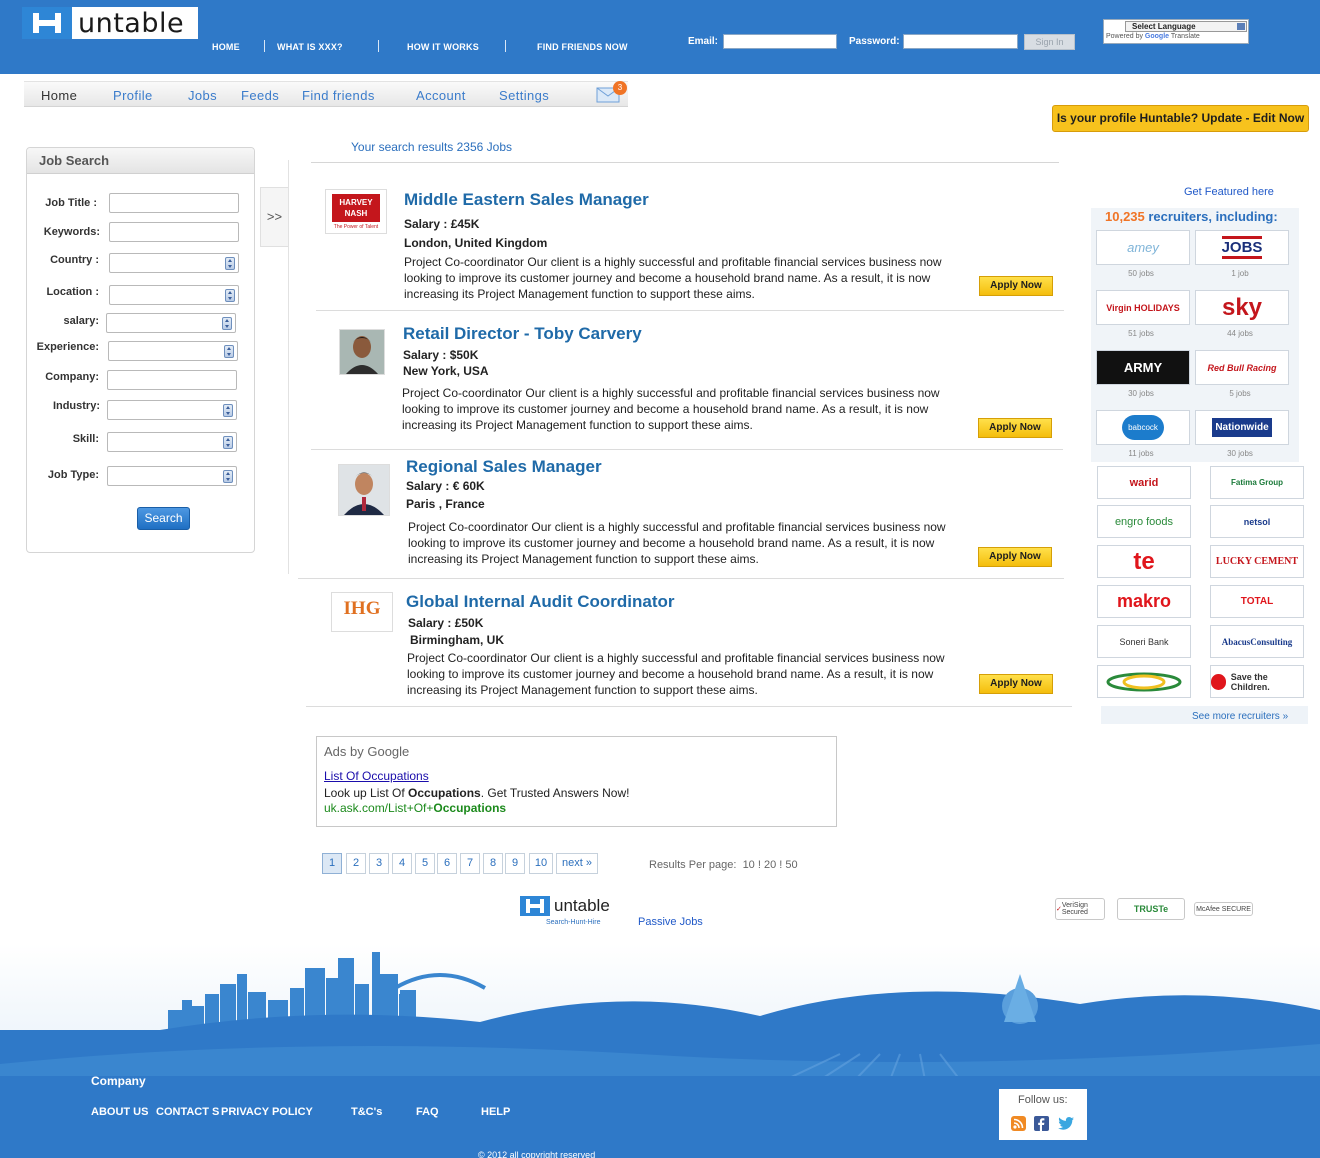 This screenshot has height=1158, width=1320. I want to click on mcafee-seal: McAfee SECURE, so click(1223, 909).